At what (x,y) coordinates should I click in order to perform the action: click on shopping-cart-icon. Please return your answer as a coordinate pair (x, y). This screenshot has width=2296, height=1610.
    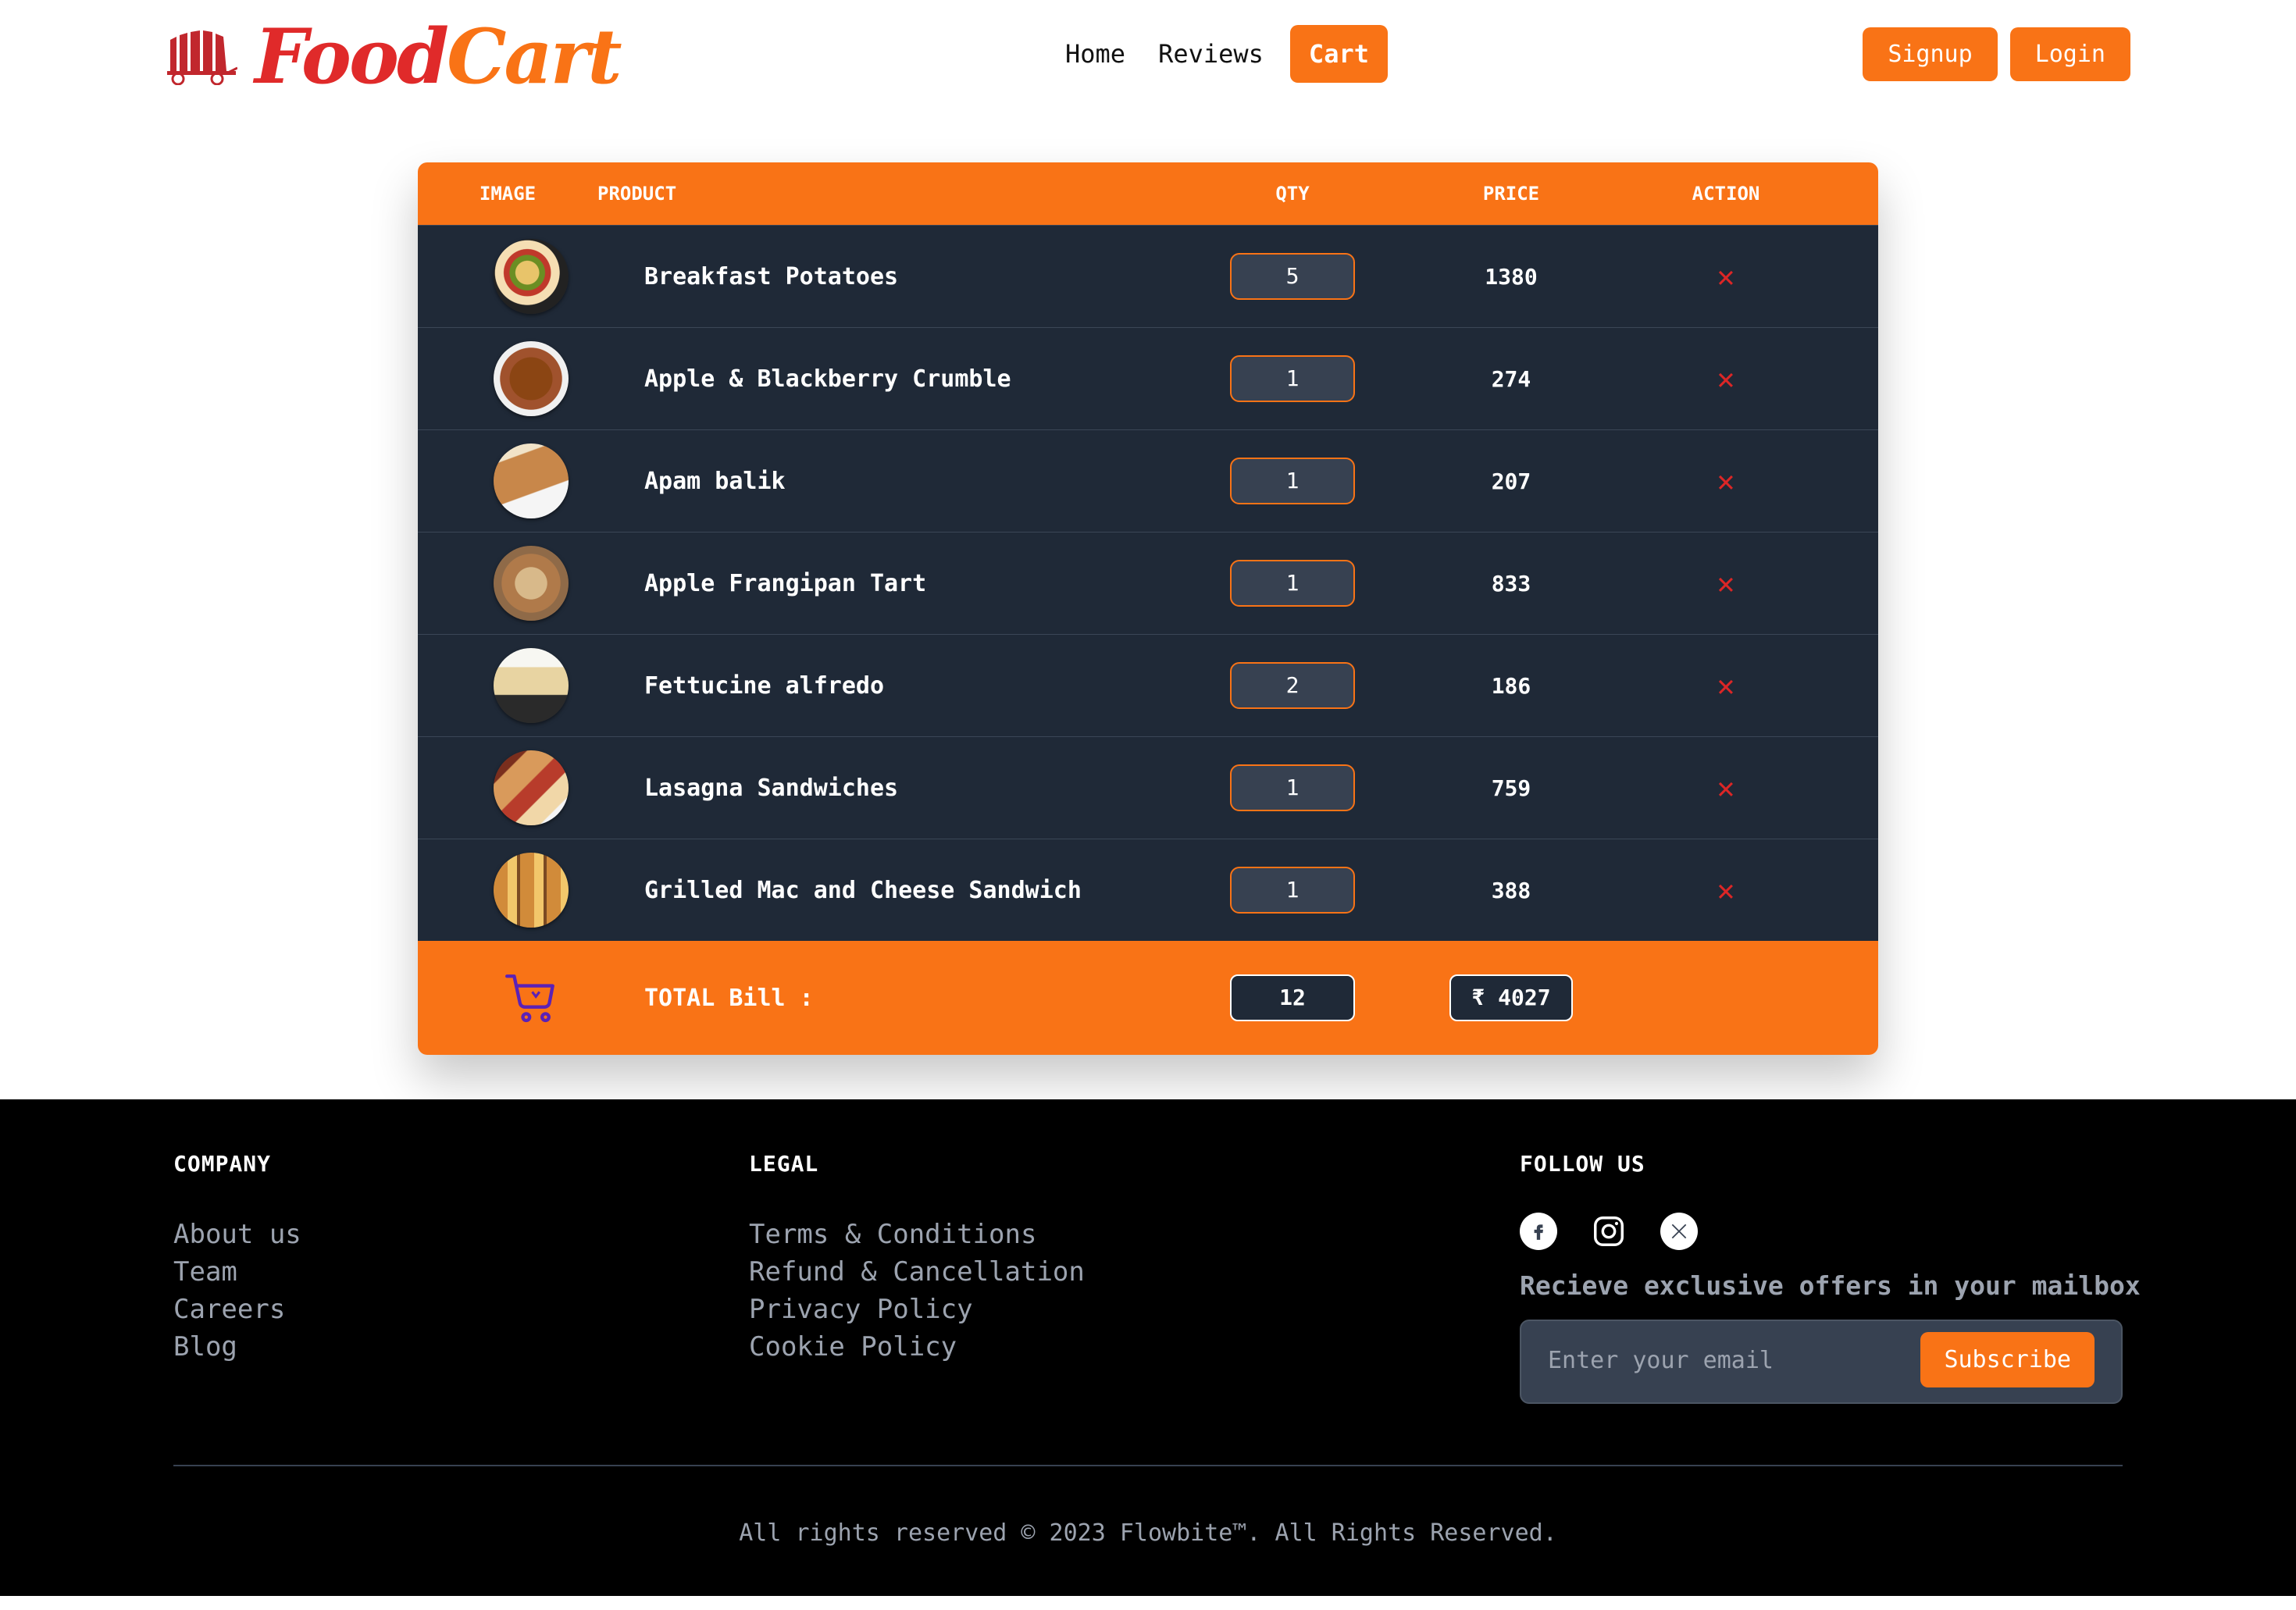
    Looking at the image, I should click on (529, 998).